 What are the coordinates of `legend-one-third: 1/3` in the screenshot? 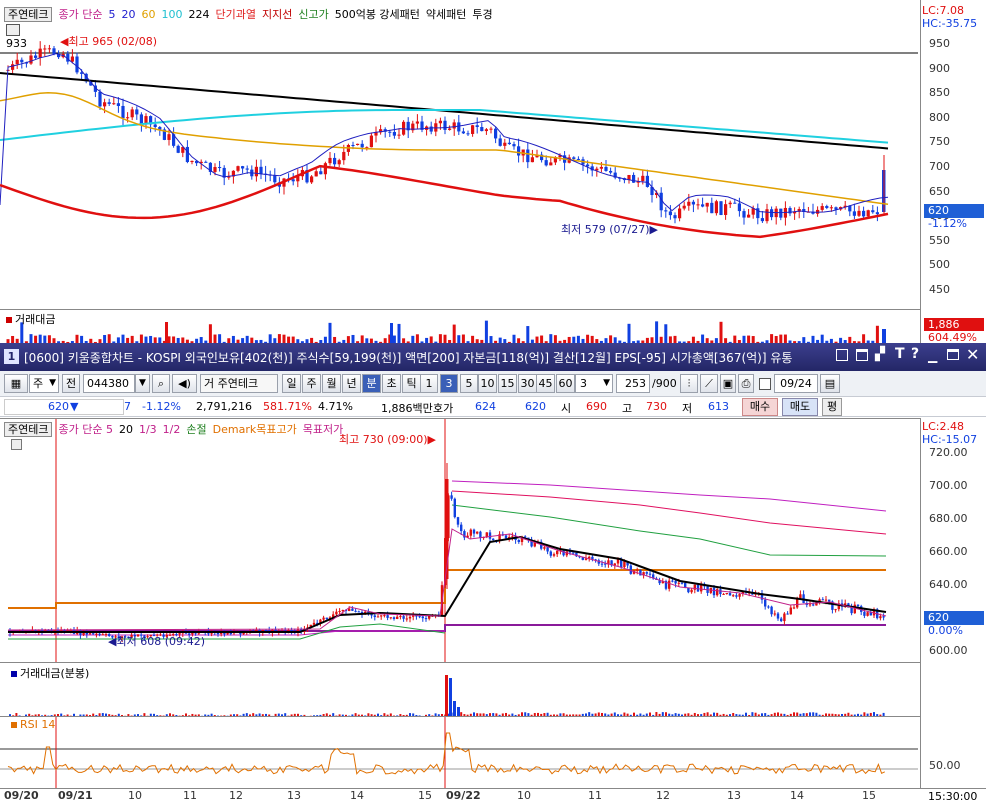 It's located at (148, 429).